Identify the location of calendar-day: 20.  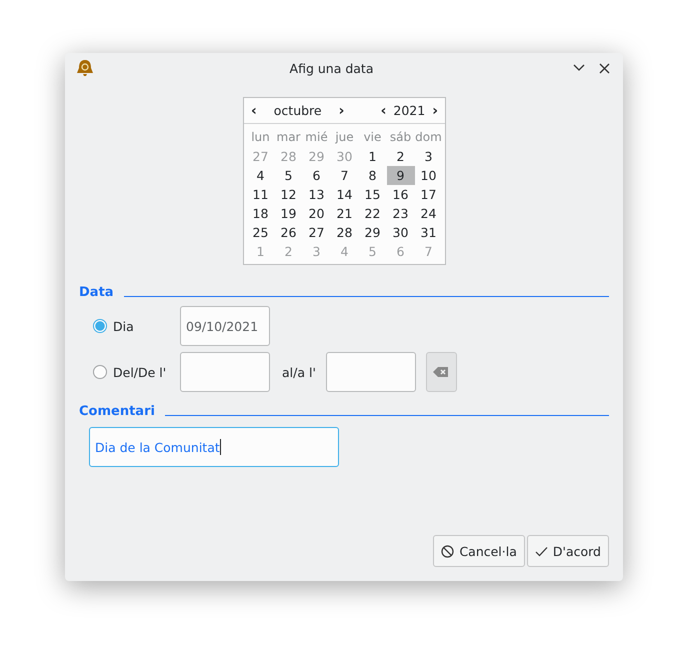
(316, 213).